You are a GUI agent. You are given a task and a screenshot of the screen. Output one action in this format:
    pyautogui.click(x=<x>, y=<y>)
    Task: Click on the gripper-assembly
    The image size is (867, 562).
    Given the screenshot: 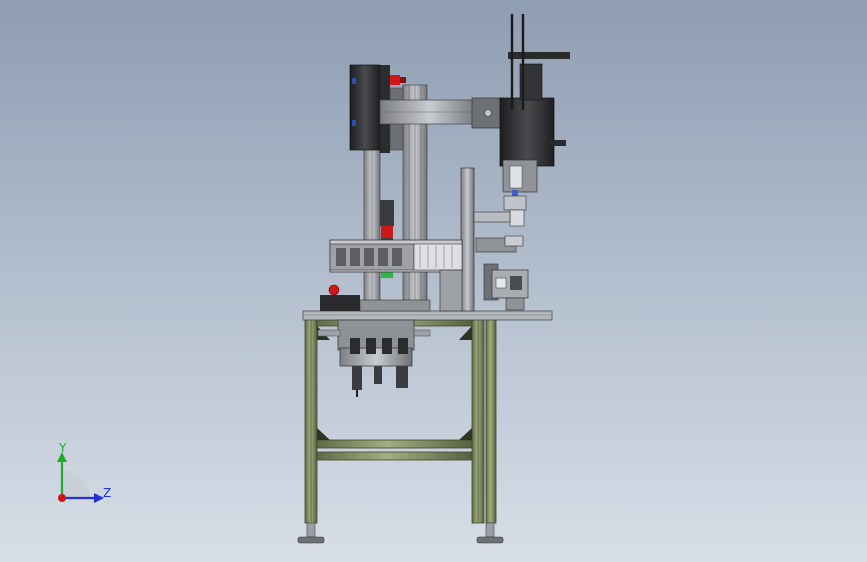 What is the action you would take?
    pyautogui.click(x=506, y=287)
    